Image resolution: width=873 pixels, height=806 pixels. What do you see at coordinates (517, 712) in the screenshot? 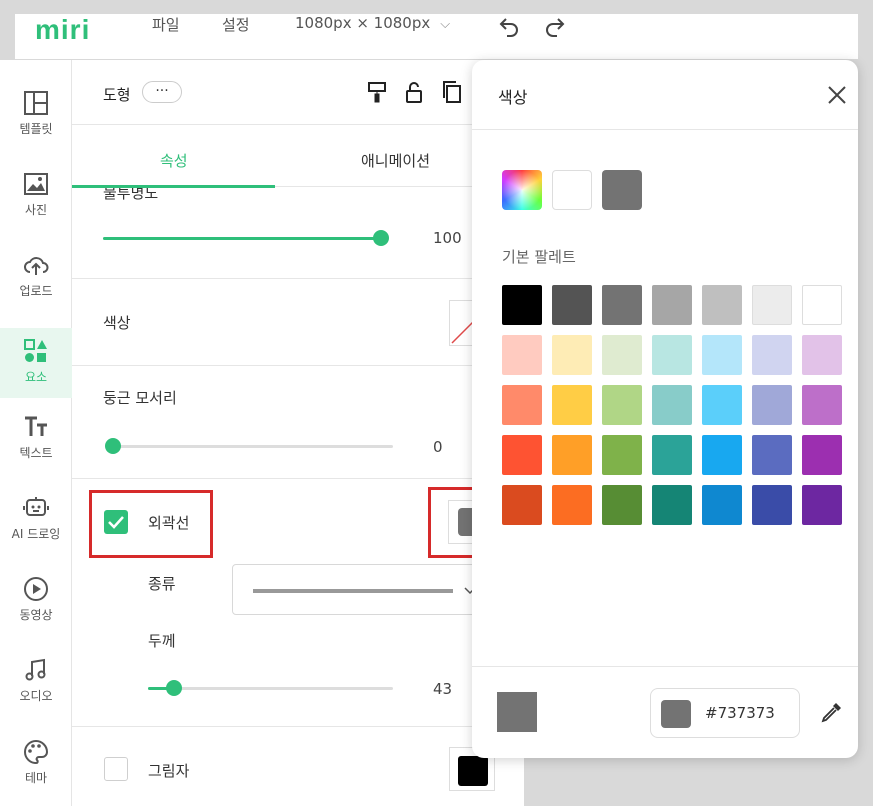
I see `current-color-preview` at bounding box center [517, 712].